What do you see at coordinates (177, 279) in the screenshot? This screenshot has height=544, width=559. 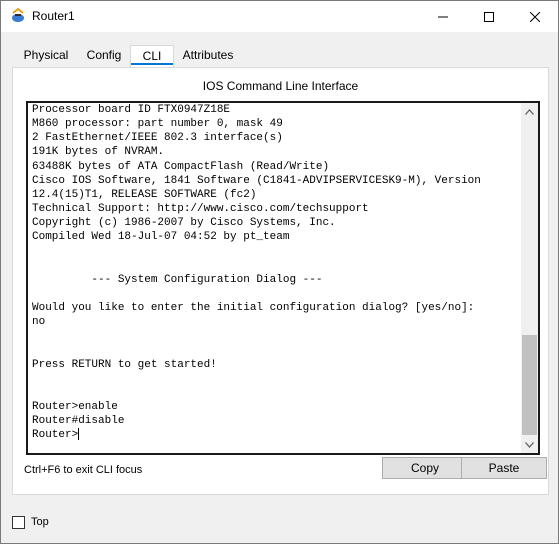 I see `terminal-line: --- System Configuration Dialog ---` at bounding box center [177, 279].